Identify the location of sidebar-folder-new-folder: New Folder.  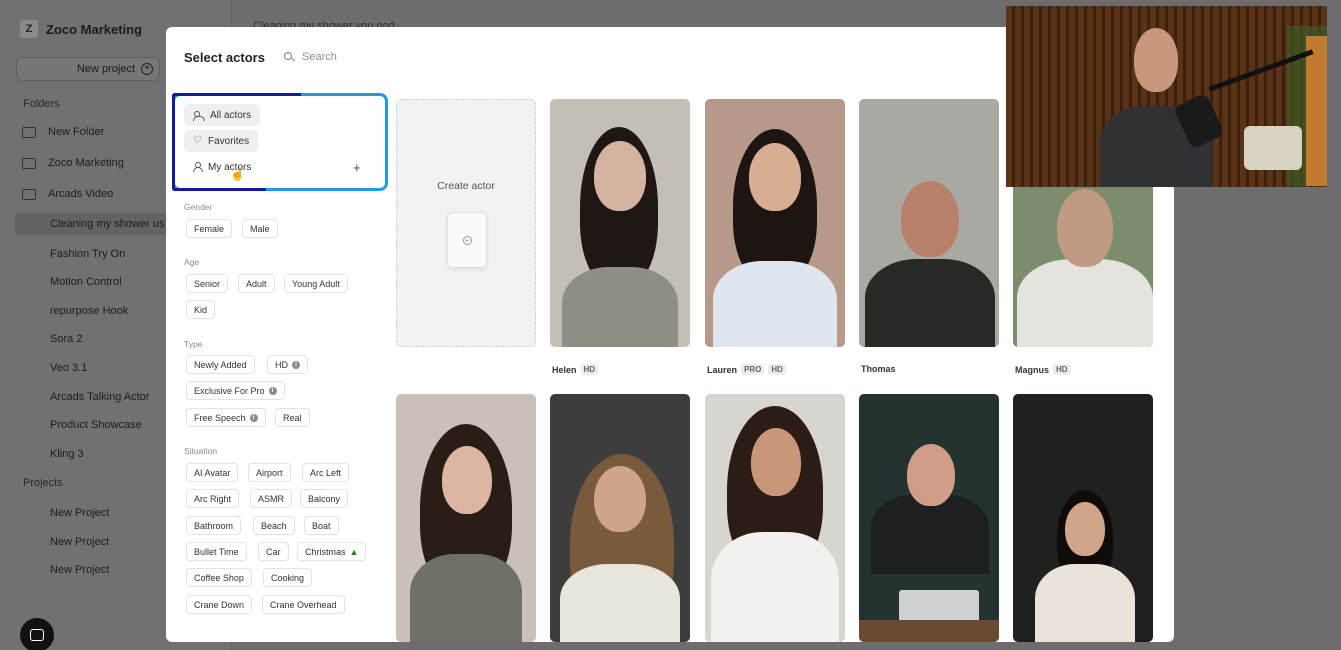
(63, 132).